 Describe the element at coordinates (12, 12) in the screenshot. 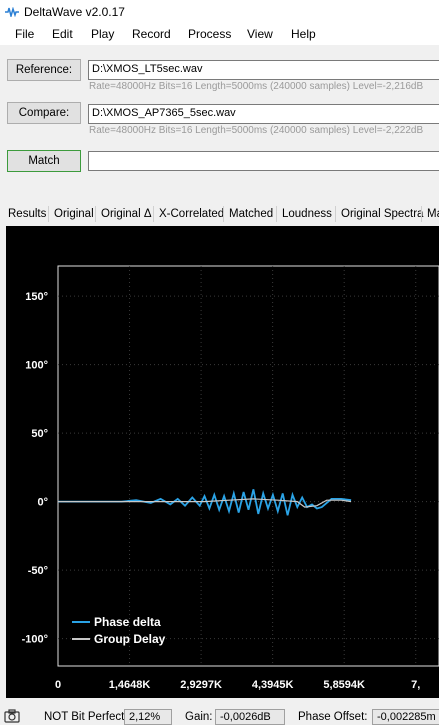

I see `app-icon` at that location.